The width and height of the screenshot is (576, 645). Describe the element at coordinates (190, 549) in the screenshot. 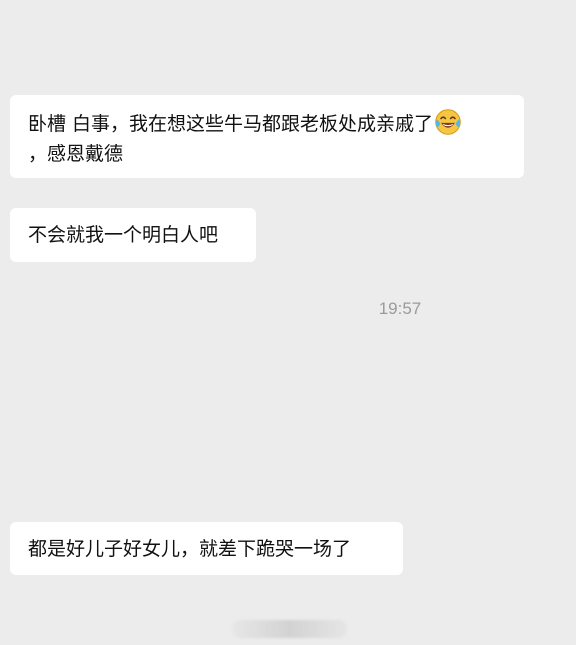

I see `message-text: 都是好儿子好女儿，就差下跪哭一场了` at that location.